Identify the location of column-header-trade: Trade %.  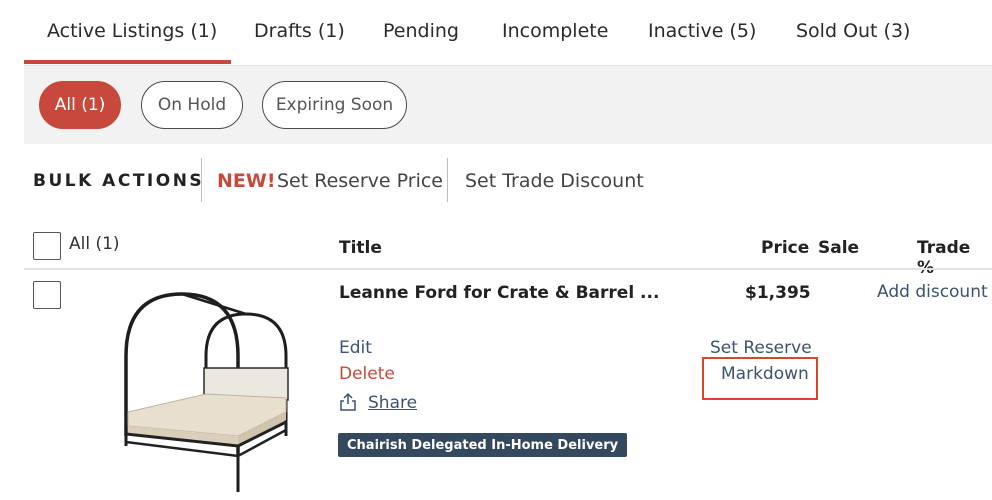
(944, 258).